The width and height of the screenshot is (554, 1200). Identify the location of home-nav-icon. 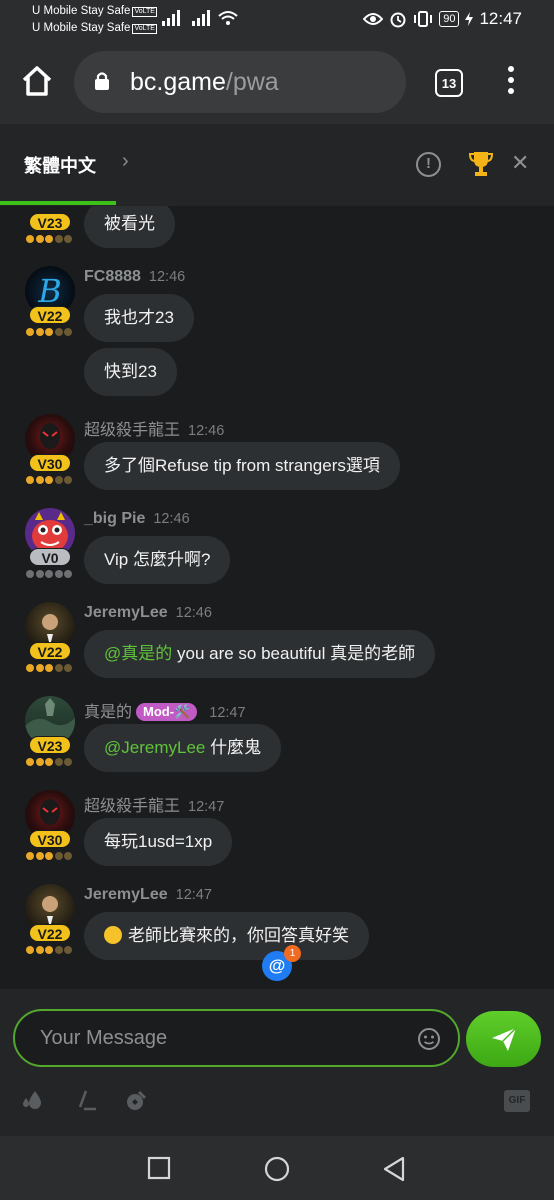
(277, 1169).